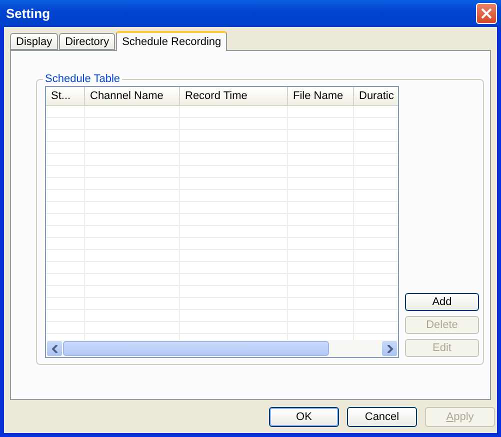  What do you see at coordinates (172, 41) in the screenshot?
I see `tab: Schedule Recording` at bounding box center [172, 41].